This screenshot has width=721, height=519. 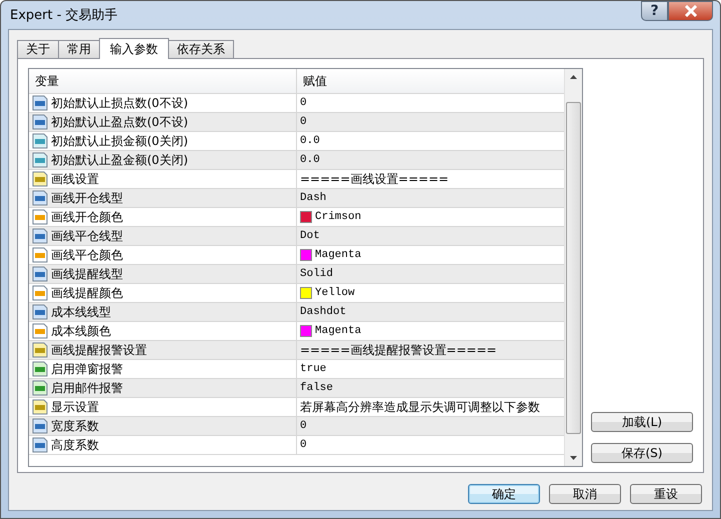 What do you see at coordinates (430, 81) in the screenshot?
I see `column-header: 赋值` at bounding box center [430, 81].